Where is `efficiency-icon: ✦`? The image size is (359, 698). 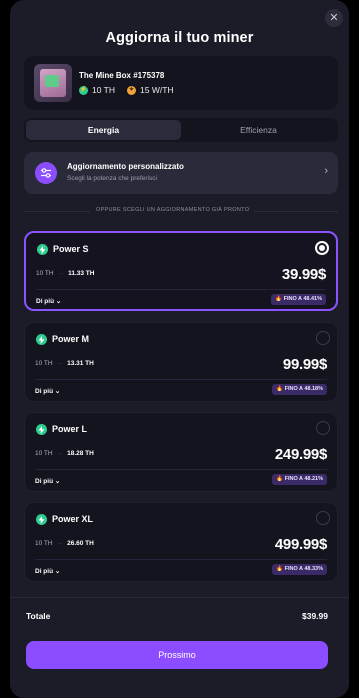 efficiency-icon: ✦ is located at coordinates (131, 90).